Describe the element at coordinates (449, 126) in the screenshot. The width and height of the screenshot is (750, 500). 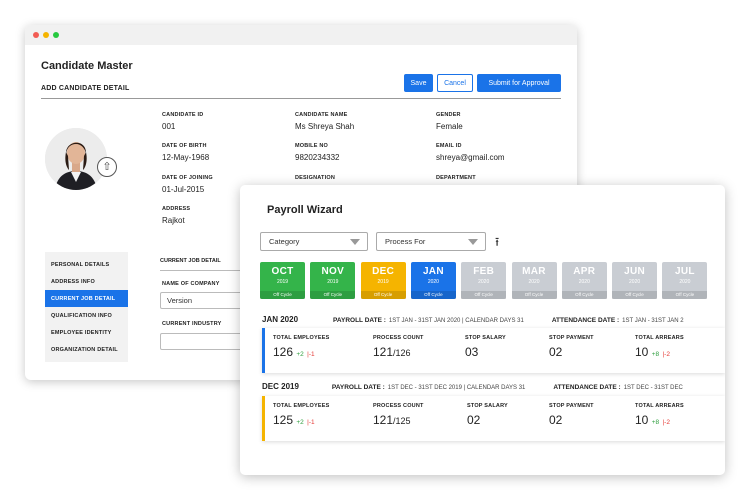
I see `field-value: Female` at that location.